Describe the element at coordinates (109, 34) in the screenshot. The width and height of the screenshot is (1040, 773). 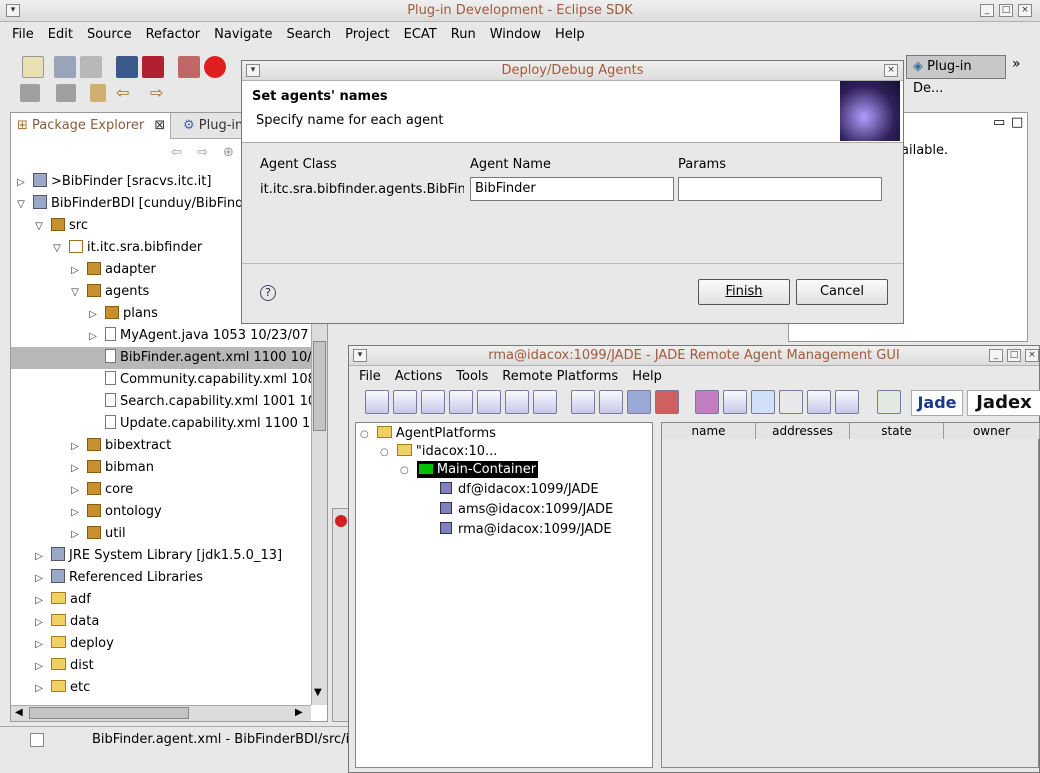
I see `menu-source: Source` at that location.